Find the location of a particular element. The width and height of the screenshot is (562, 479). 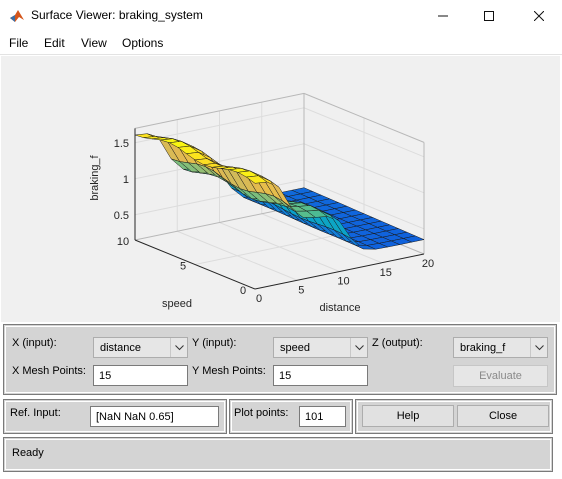

help-close-panel: Help Close is located at coordinates (454, 416).